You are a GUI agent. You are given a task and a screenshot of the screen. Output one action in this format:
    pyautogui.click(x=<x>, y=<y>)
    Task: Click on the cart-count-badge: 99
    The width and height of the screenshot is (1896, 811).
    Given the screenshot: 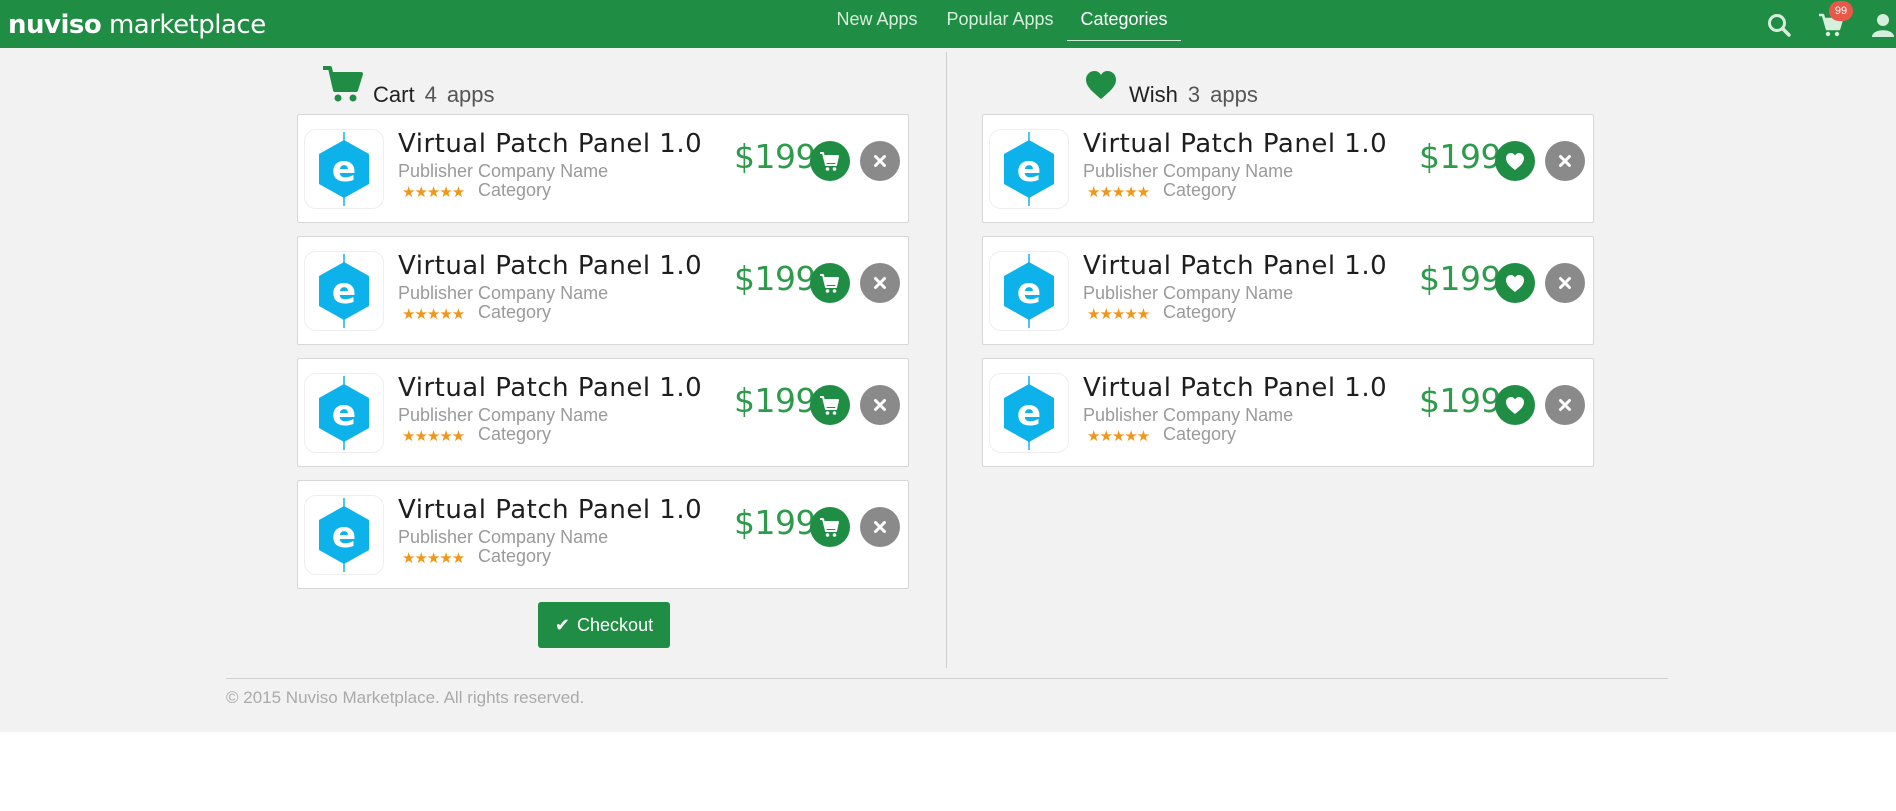 What is the action you would take?
    pyautogui.click(x=1841, y=11)
    